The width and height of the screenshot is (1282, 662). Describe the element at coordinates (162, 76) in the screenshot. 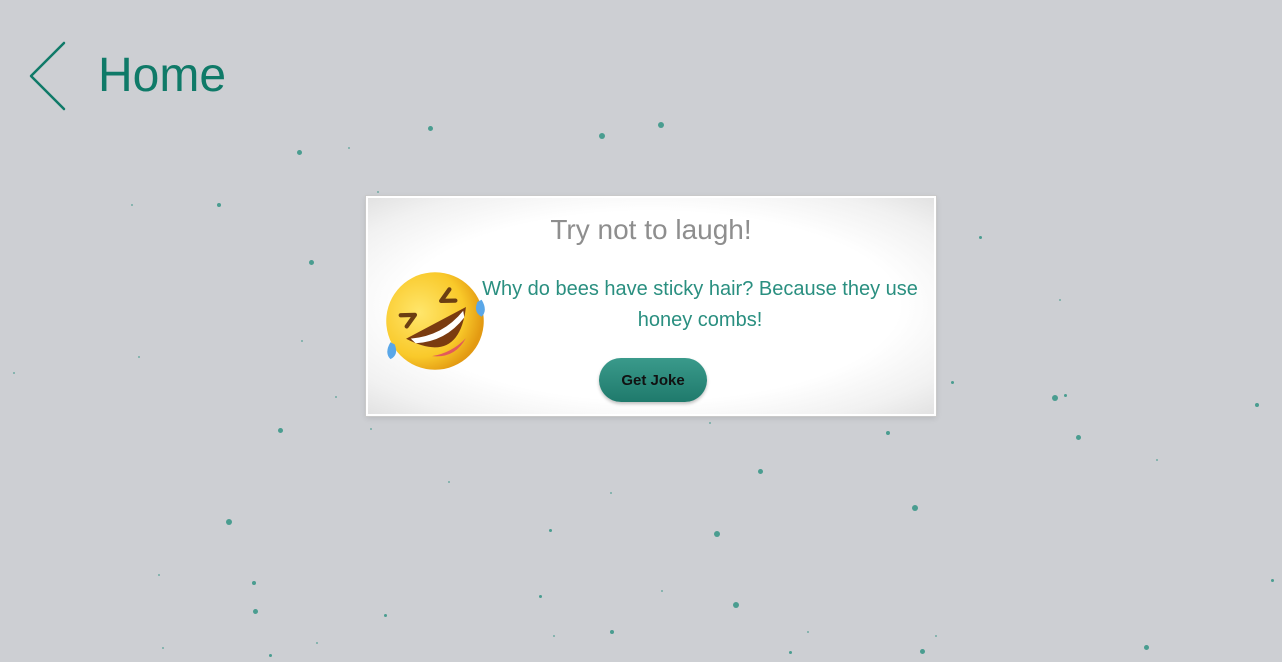

I see `home-label: Home` at that location.